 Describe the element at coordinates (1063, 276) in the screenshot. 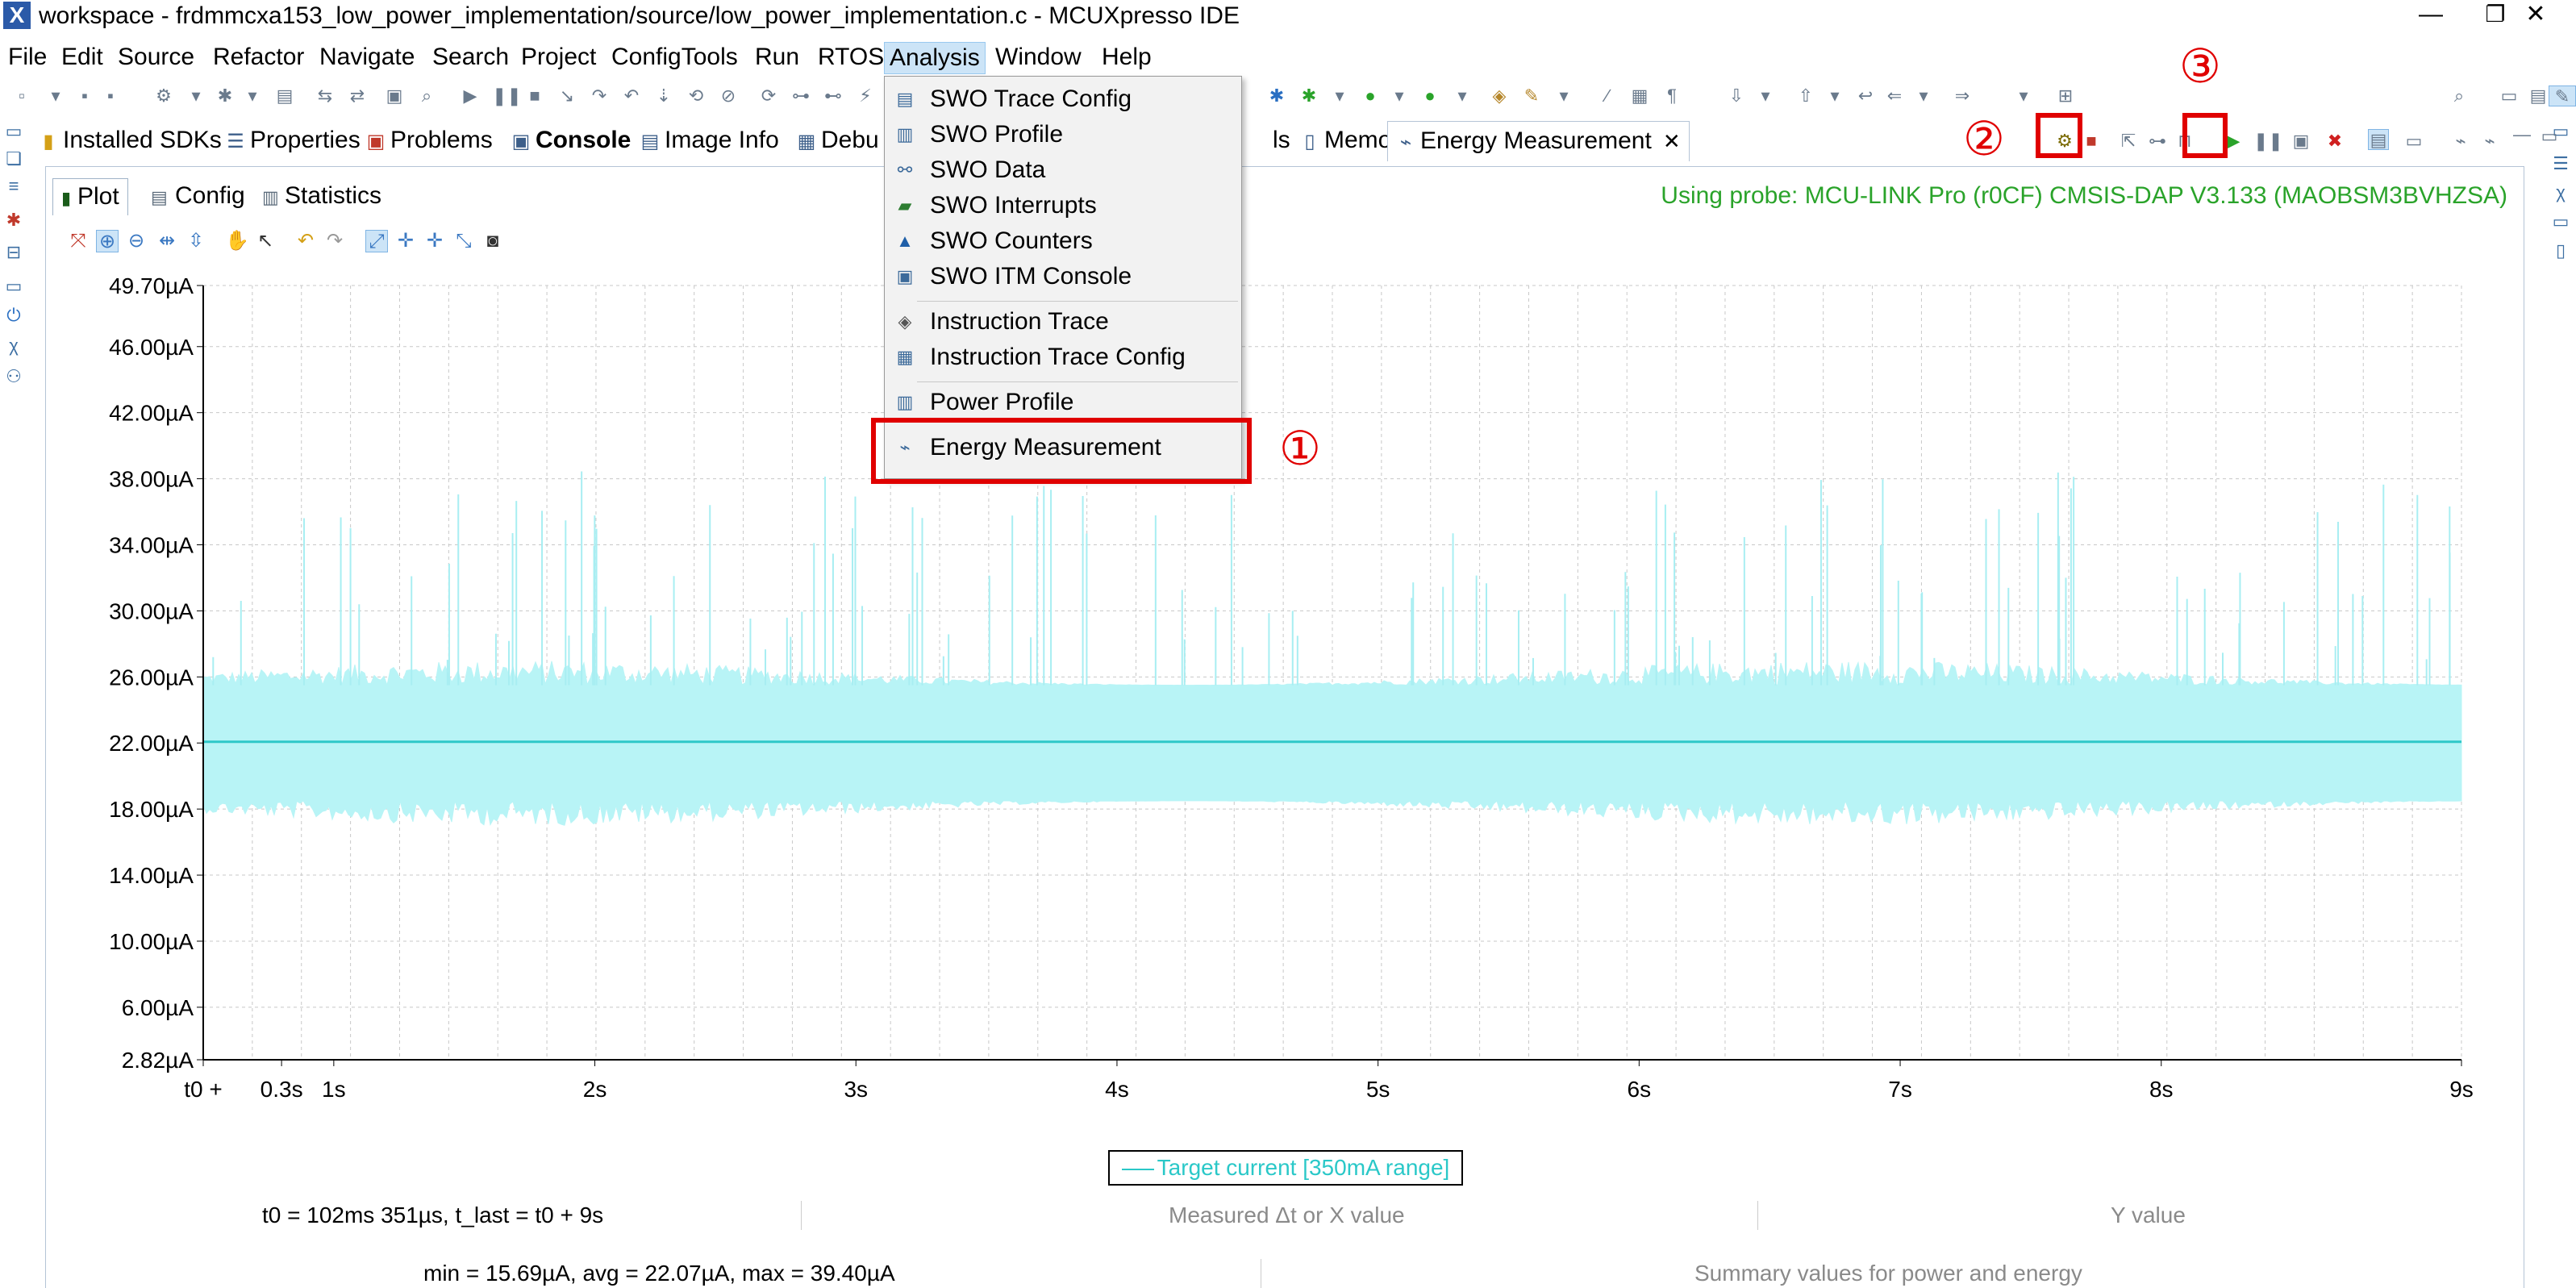

I see `menu-item-swo-itm-console: ▣ SWO ITM Console` at that location.